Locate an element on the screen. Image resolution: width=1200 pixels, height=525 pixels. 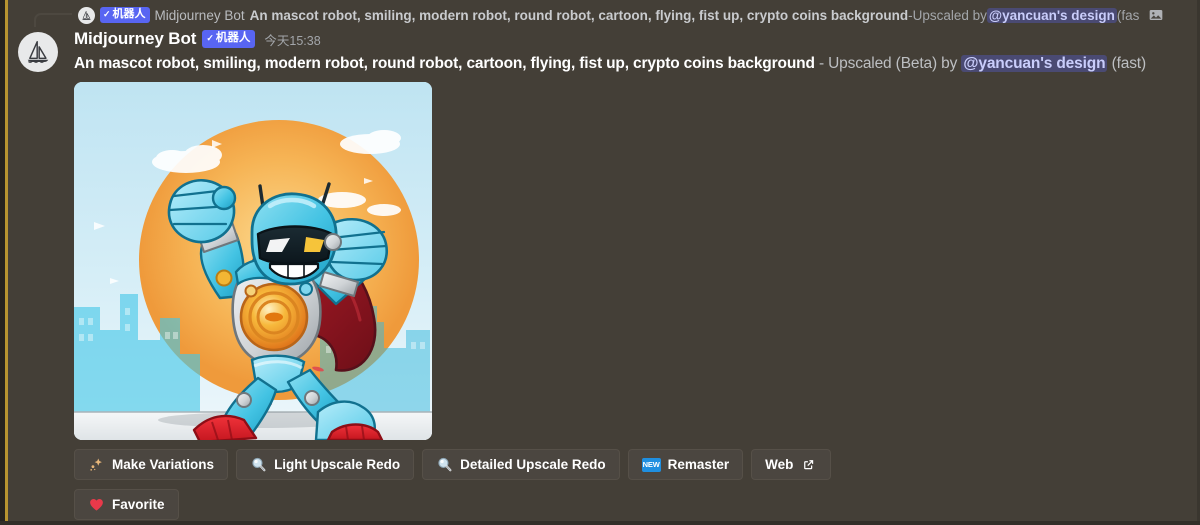
left-accent-line is located at coordinates (6, 262).